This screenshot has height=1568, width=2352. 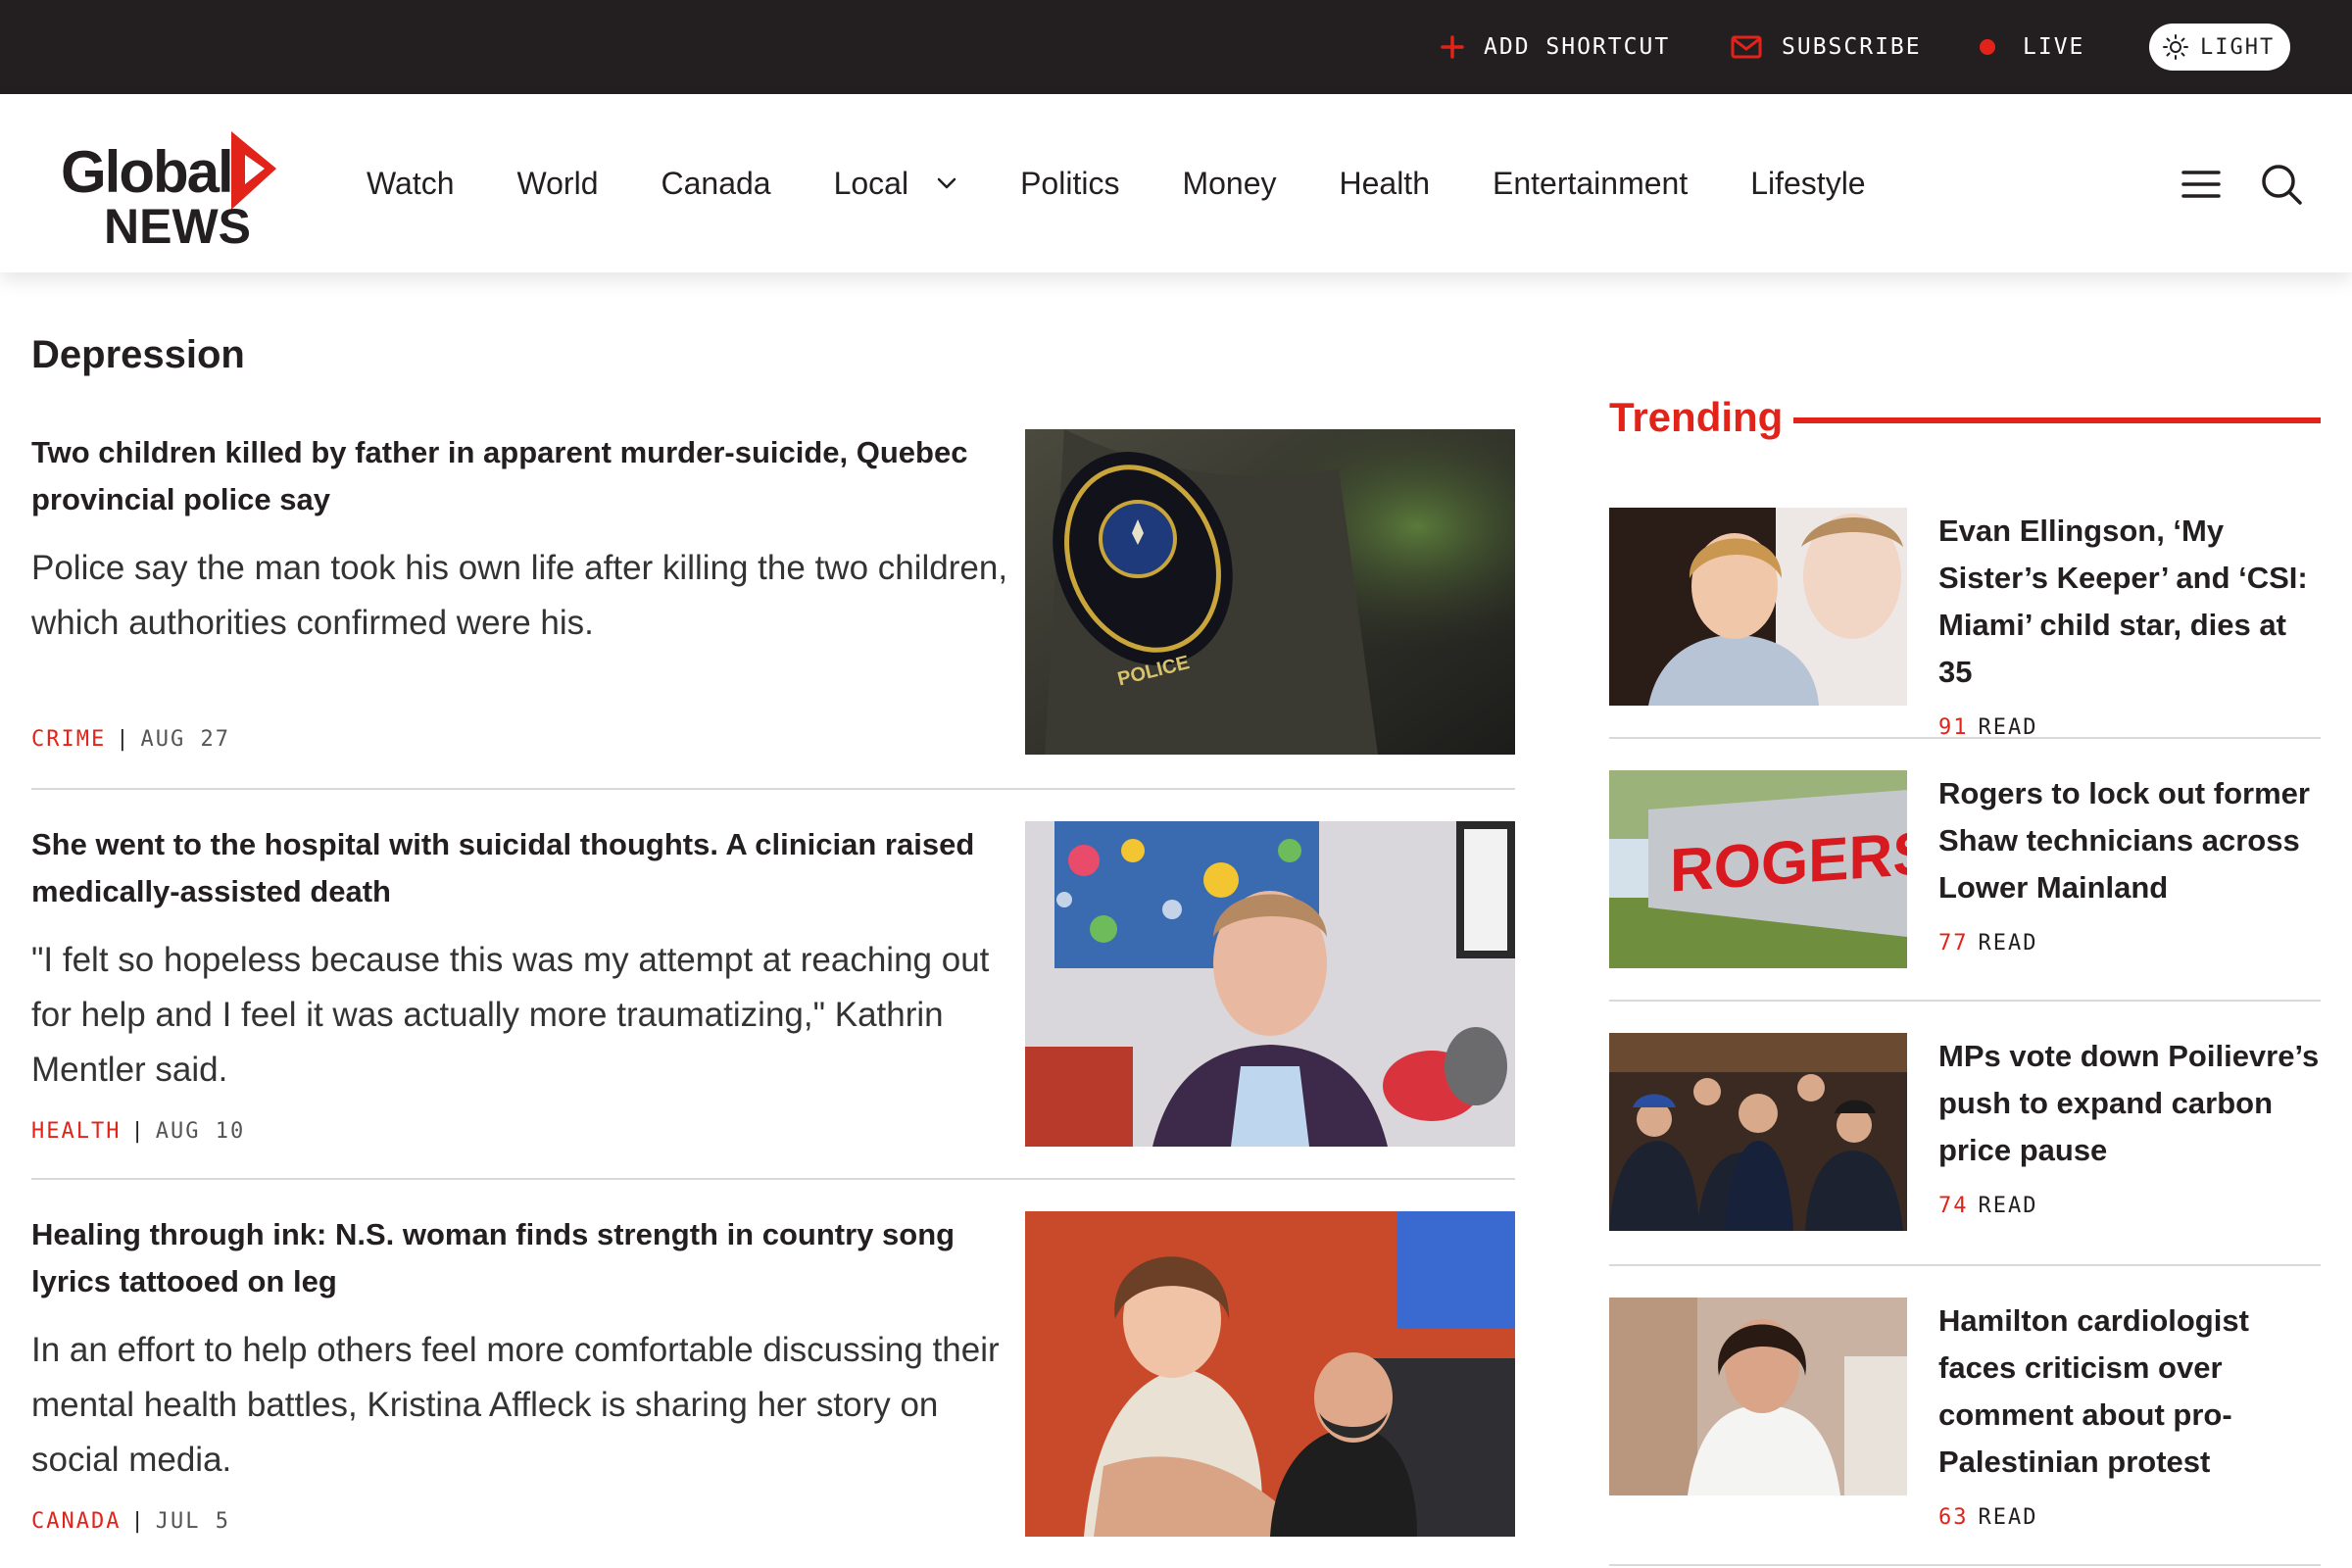 What do you see at coordinates (177, 226) in the screenshot?
I see `svg-text: NEWS` at bounding box center [177, 226].